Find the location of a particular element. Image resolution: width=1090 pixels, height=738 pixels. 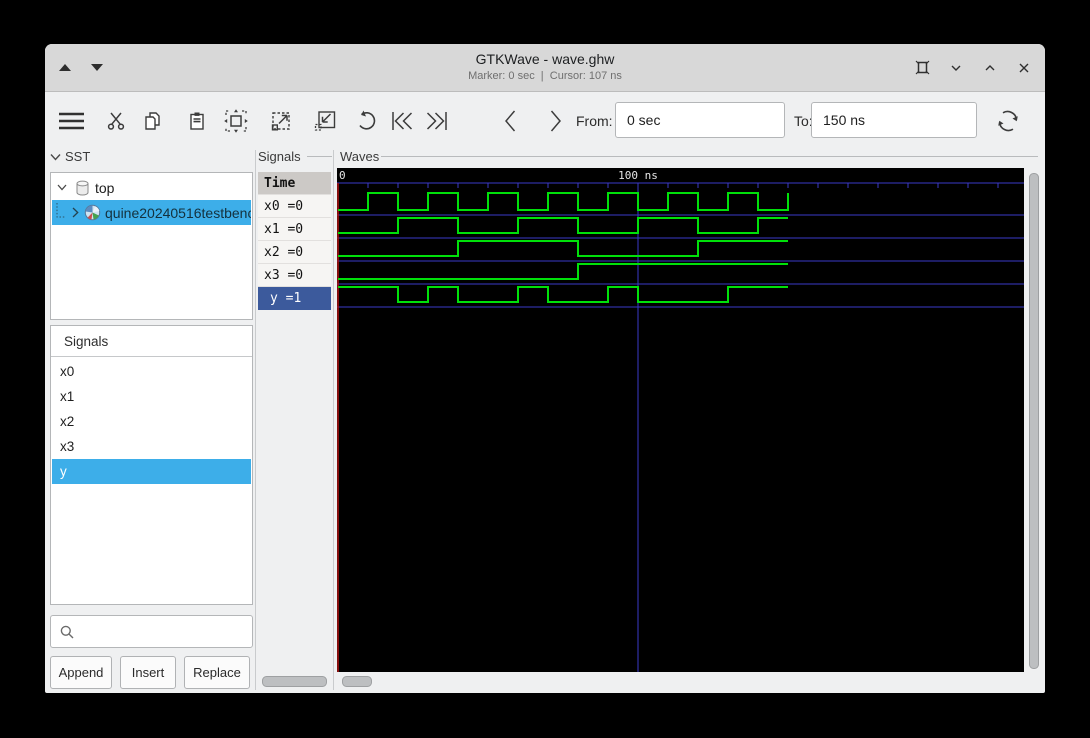

copy-icon is located at coordinates (152, 121).